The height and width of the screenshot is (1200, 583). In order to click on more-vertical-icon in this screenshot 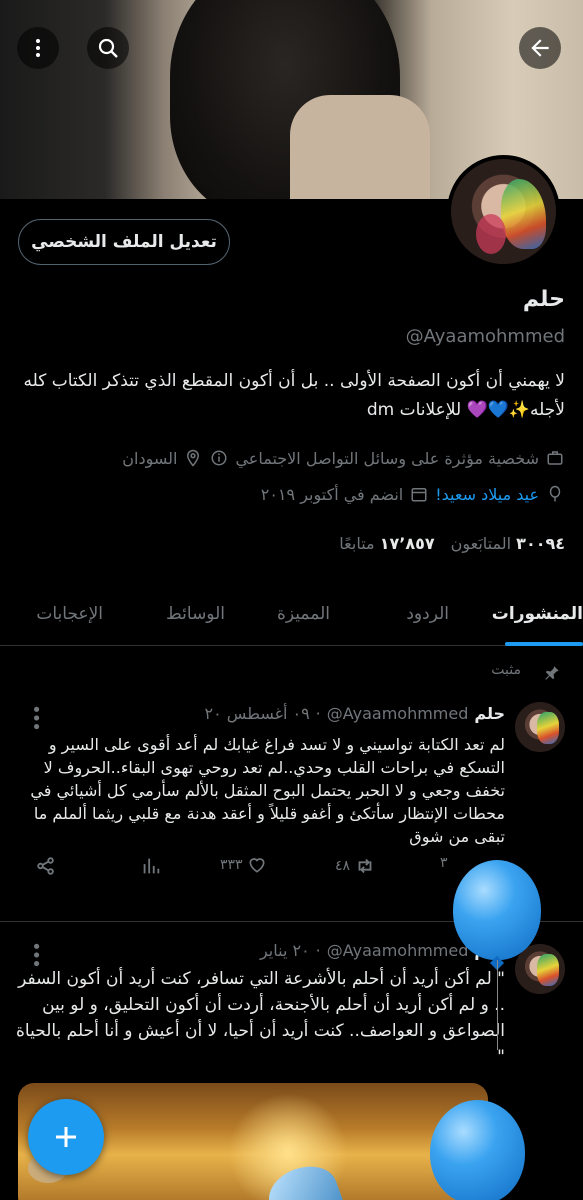, I will do `click(38, 48)`.